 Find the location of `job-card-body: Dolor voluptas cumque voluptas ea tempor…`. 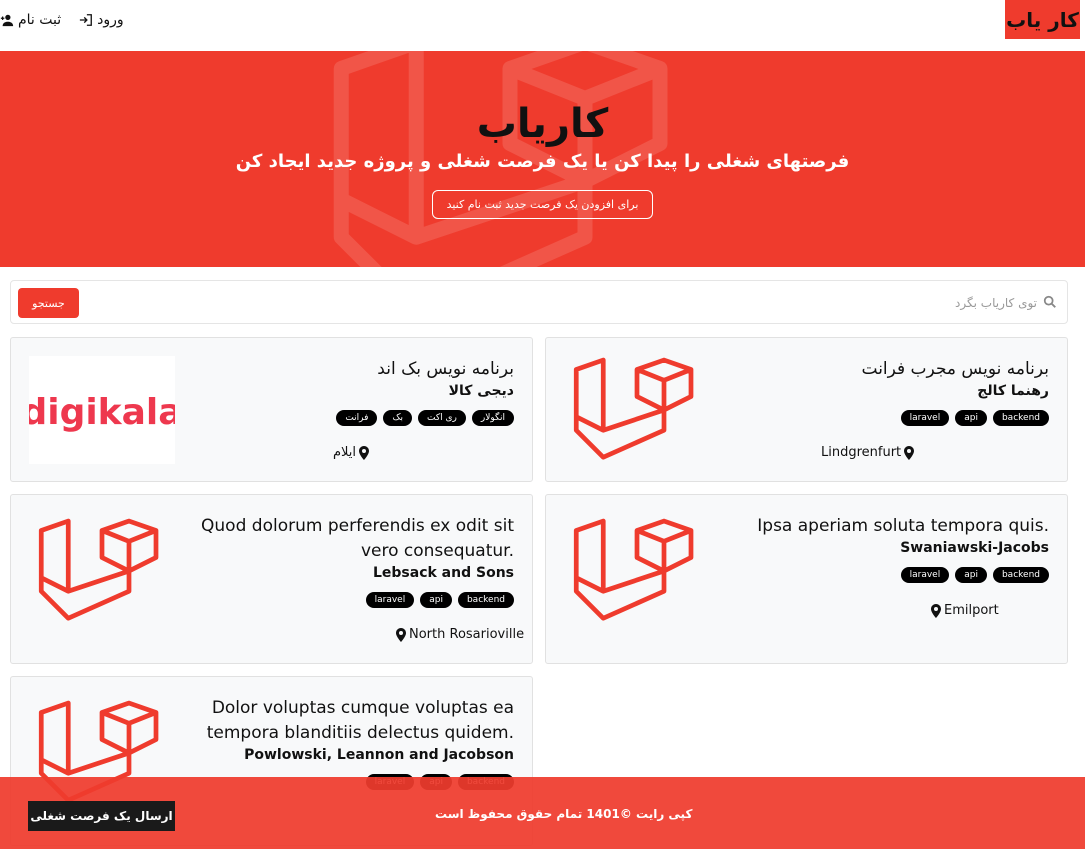

job-card-body: Dolor voluptas cumque voluptas ea tempor… is located at coordinates (349, 743).